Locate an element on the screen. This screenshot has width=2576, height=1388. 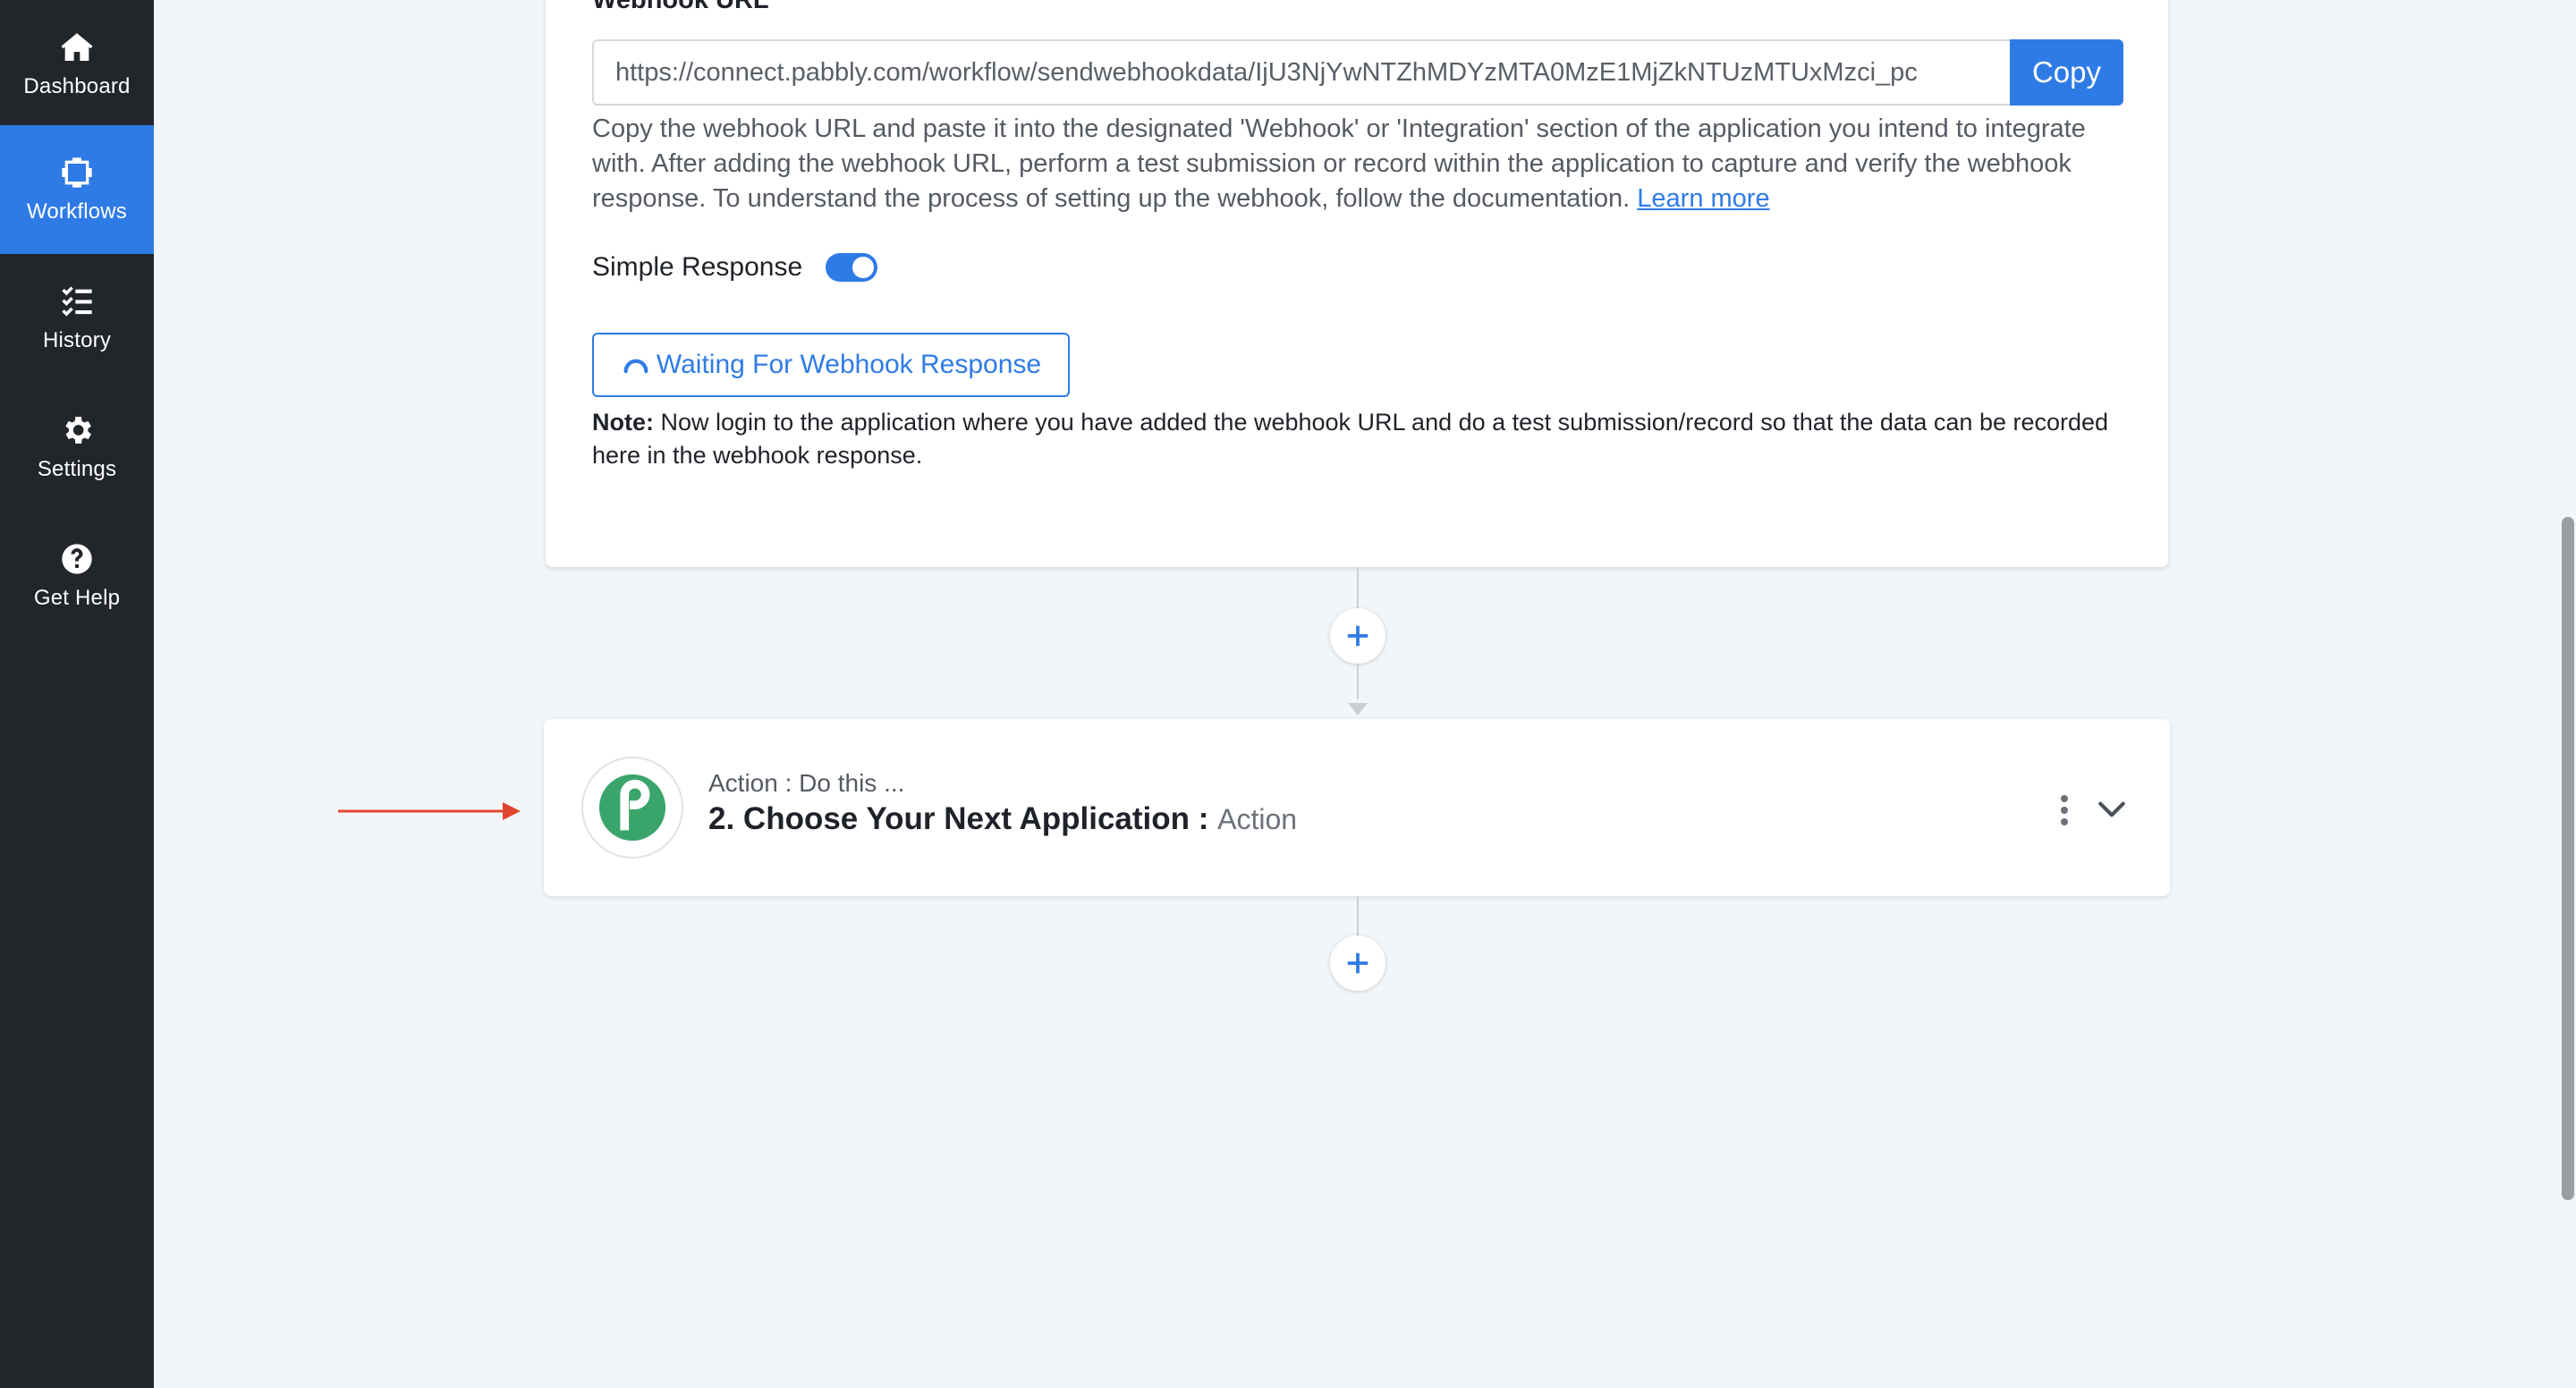
sidebar-item-label: Dashboard is located at coordinates (77, 86).